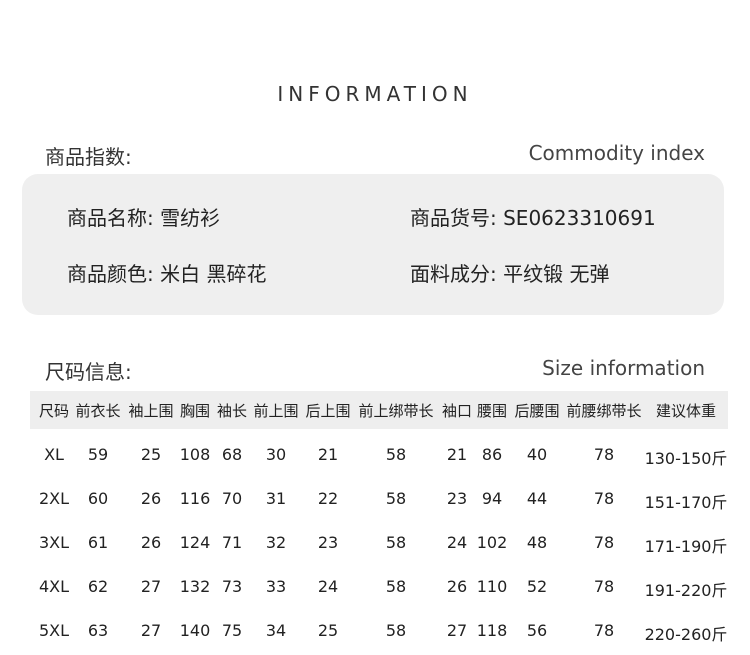 The width and height of the screenshot is (750, 655). I want to click on product-color-label: 商品颜色:, so click(110, 274).